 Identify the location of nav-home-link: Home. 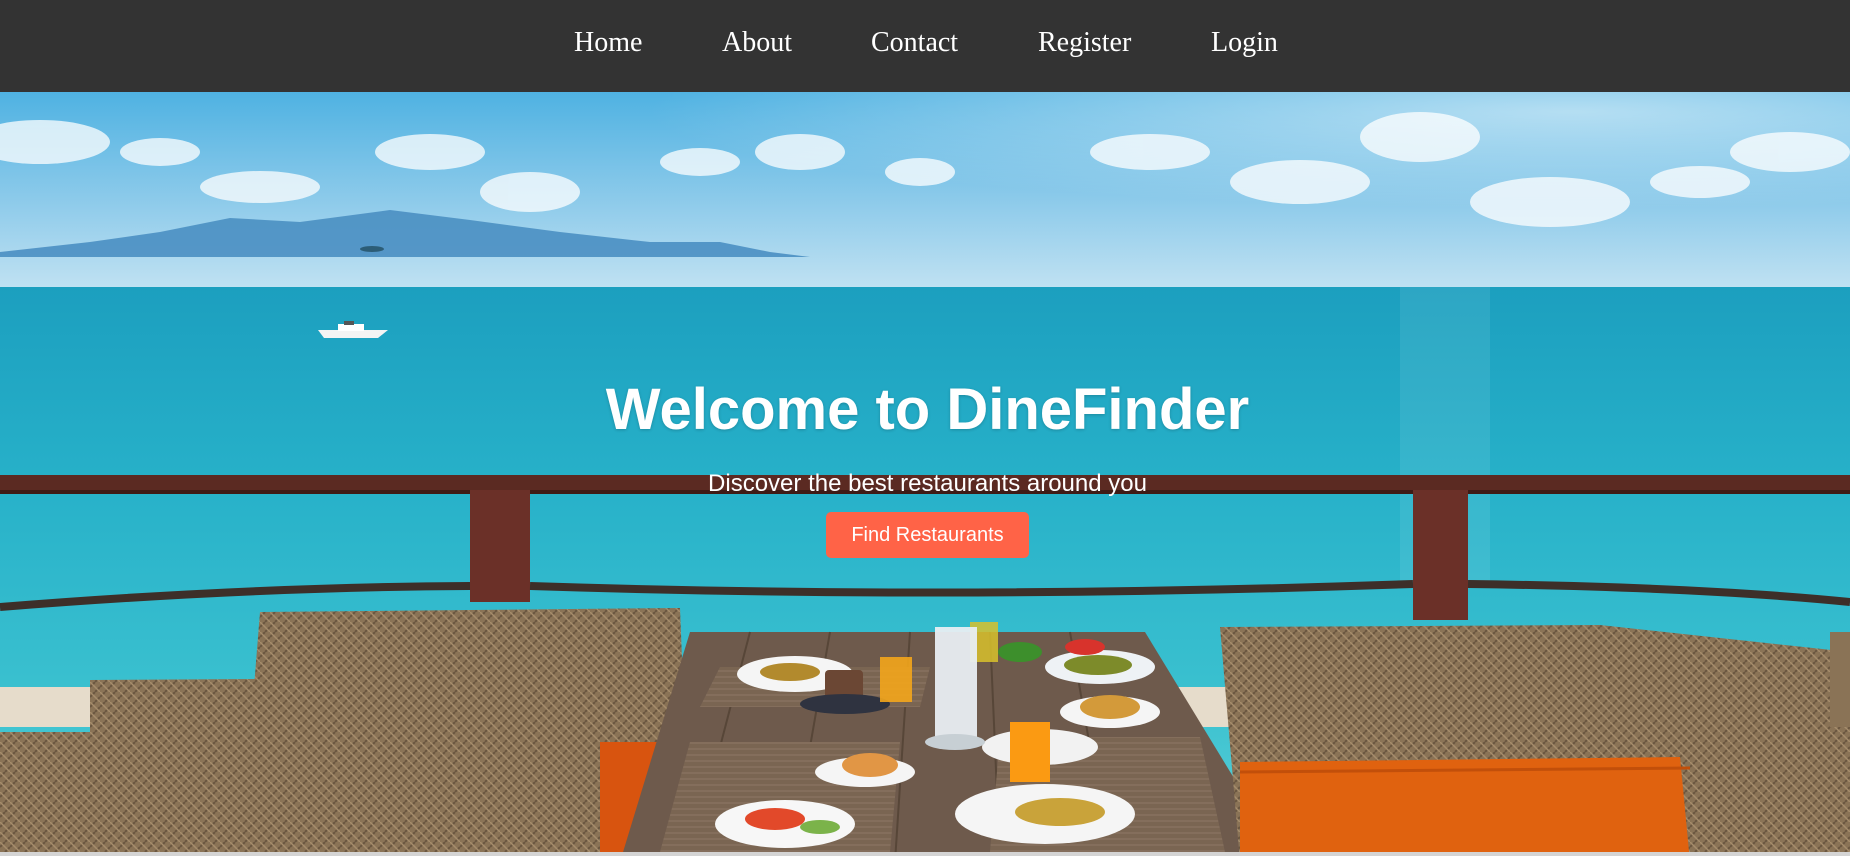
(608, 43).